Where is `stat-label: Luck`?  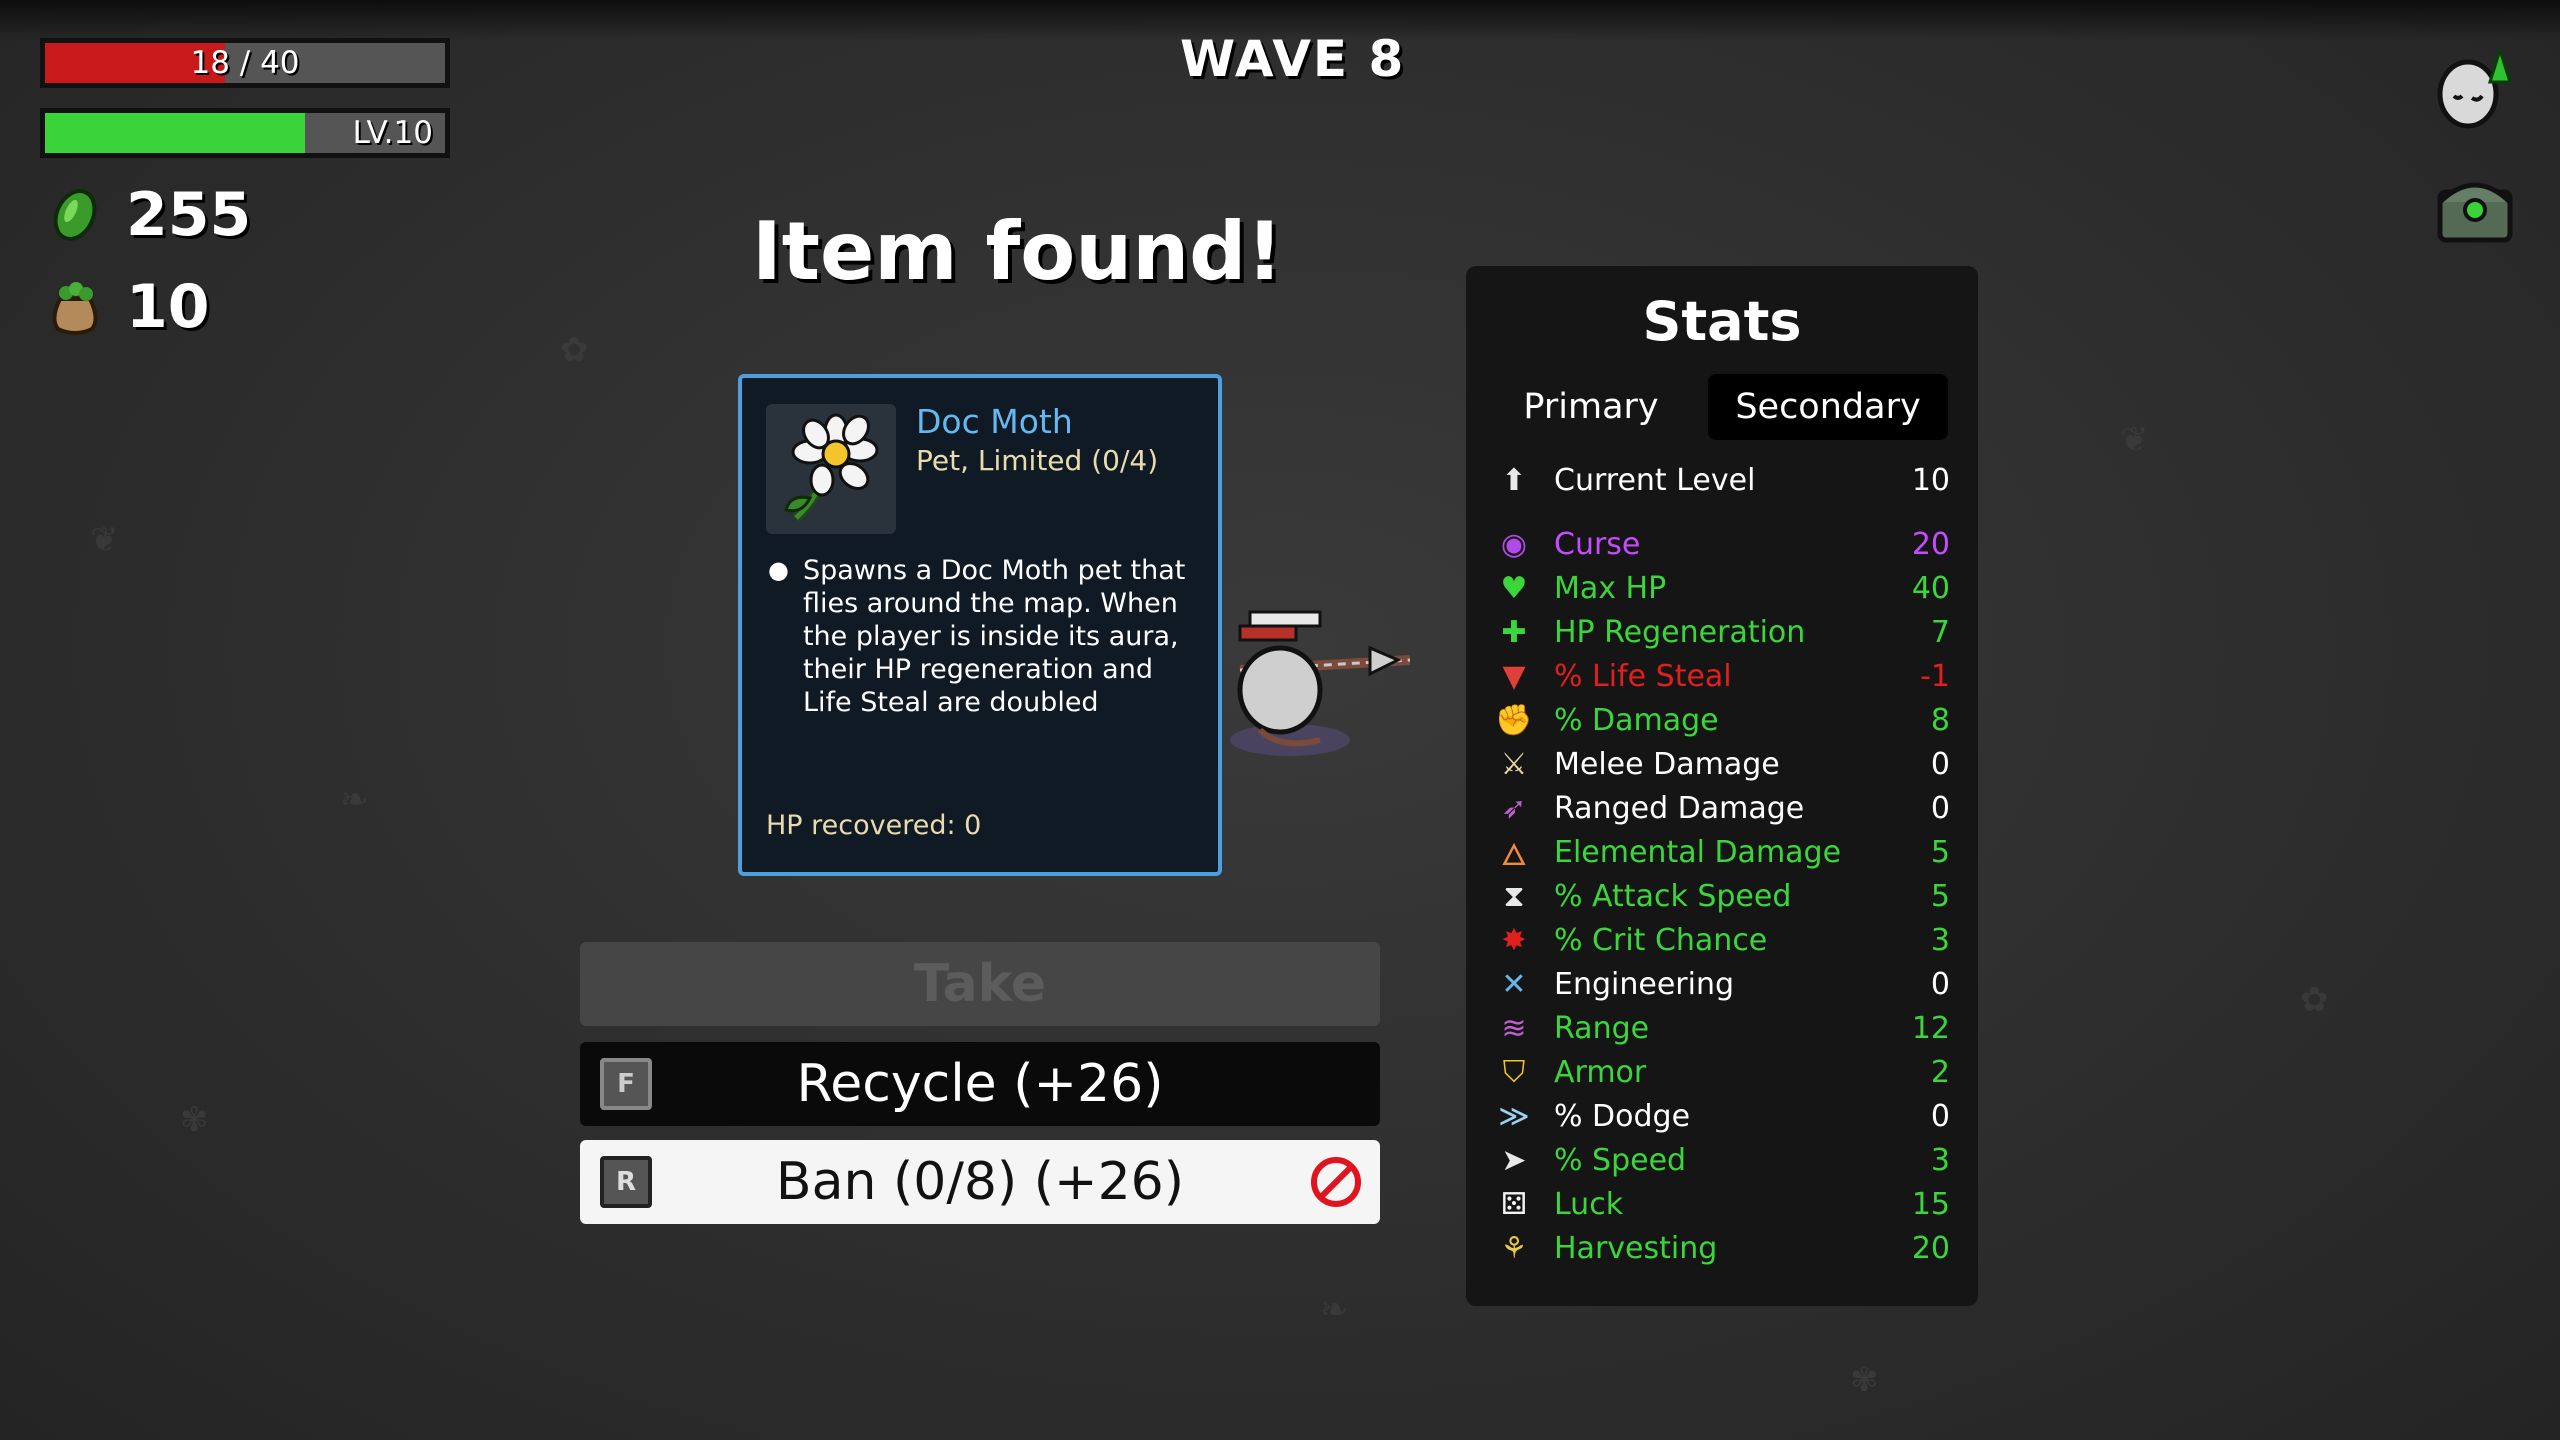 stat-label: Luck is located at coordinates (1589, 1204).